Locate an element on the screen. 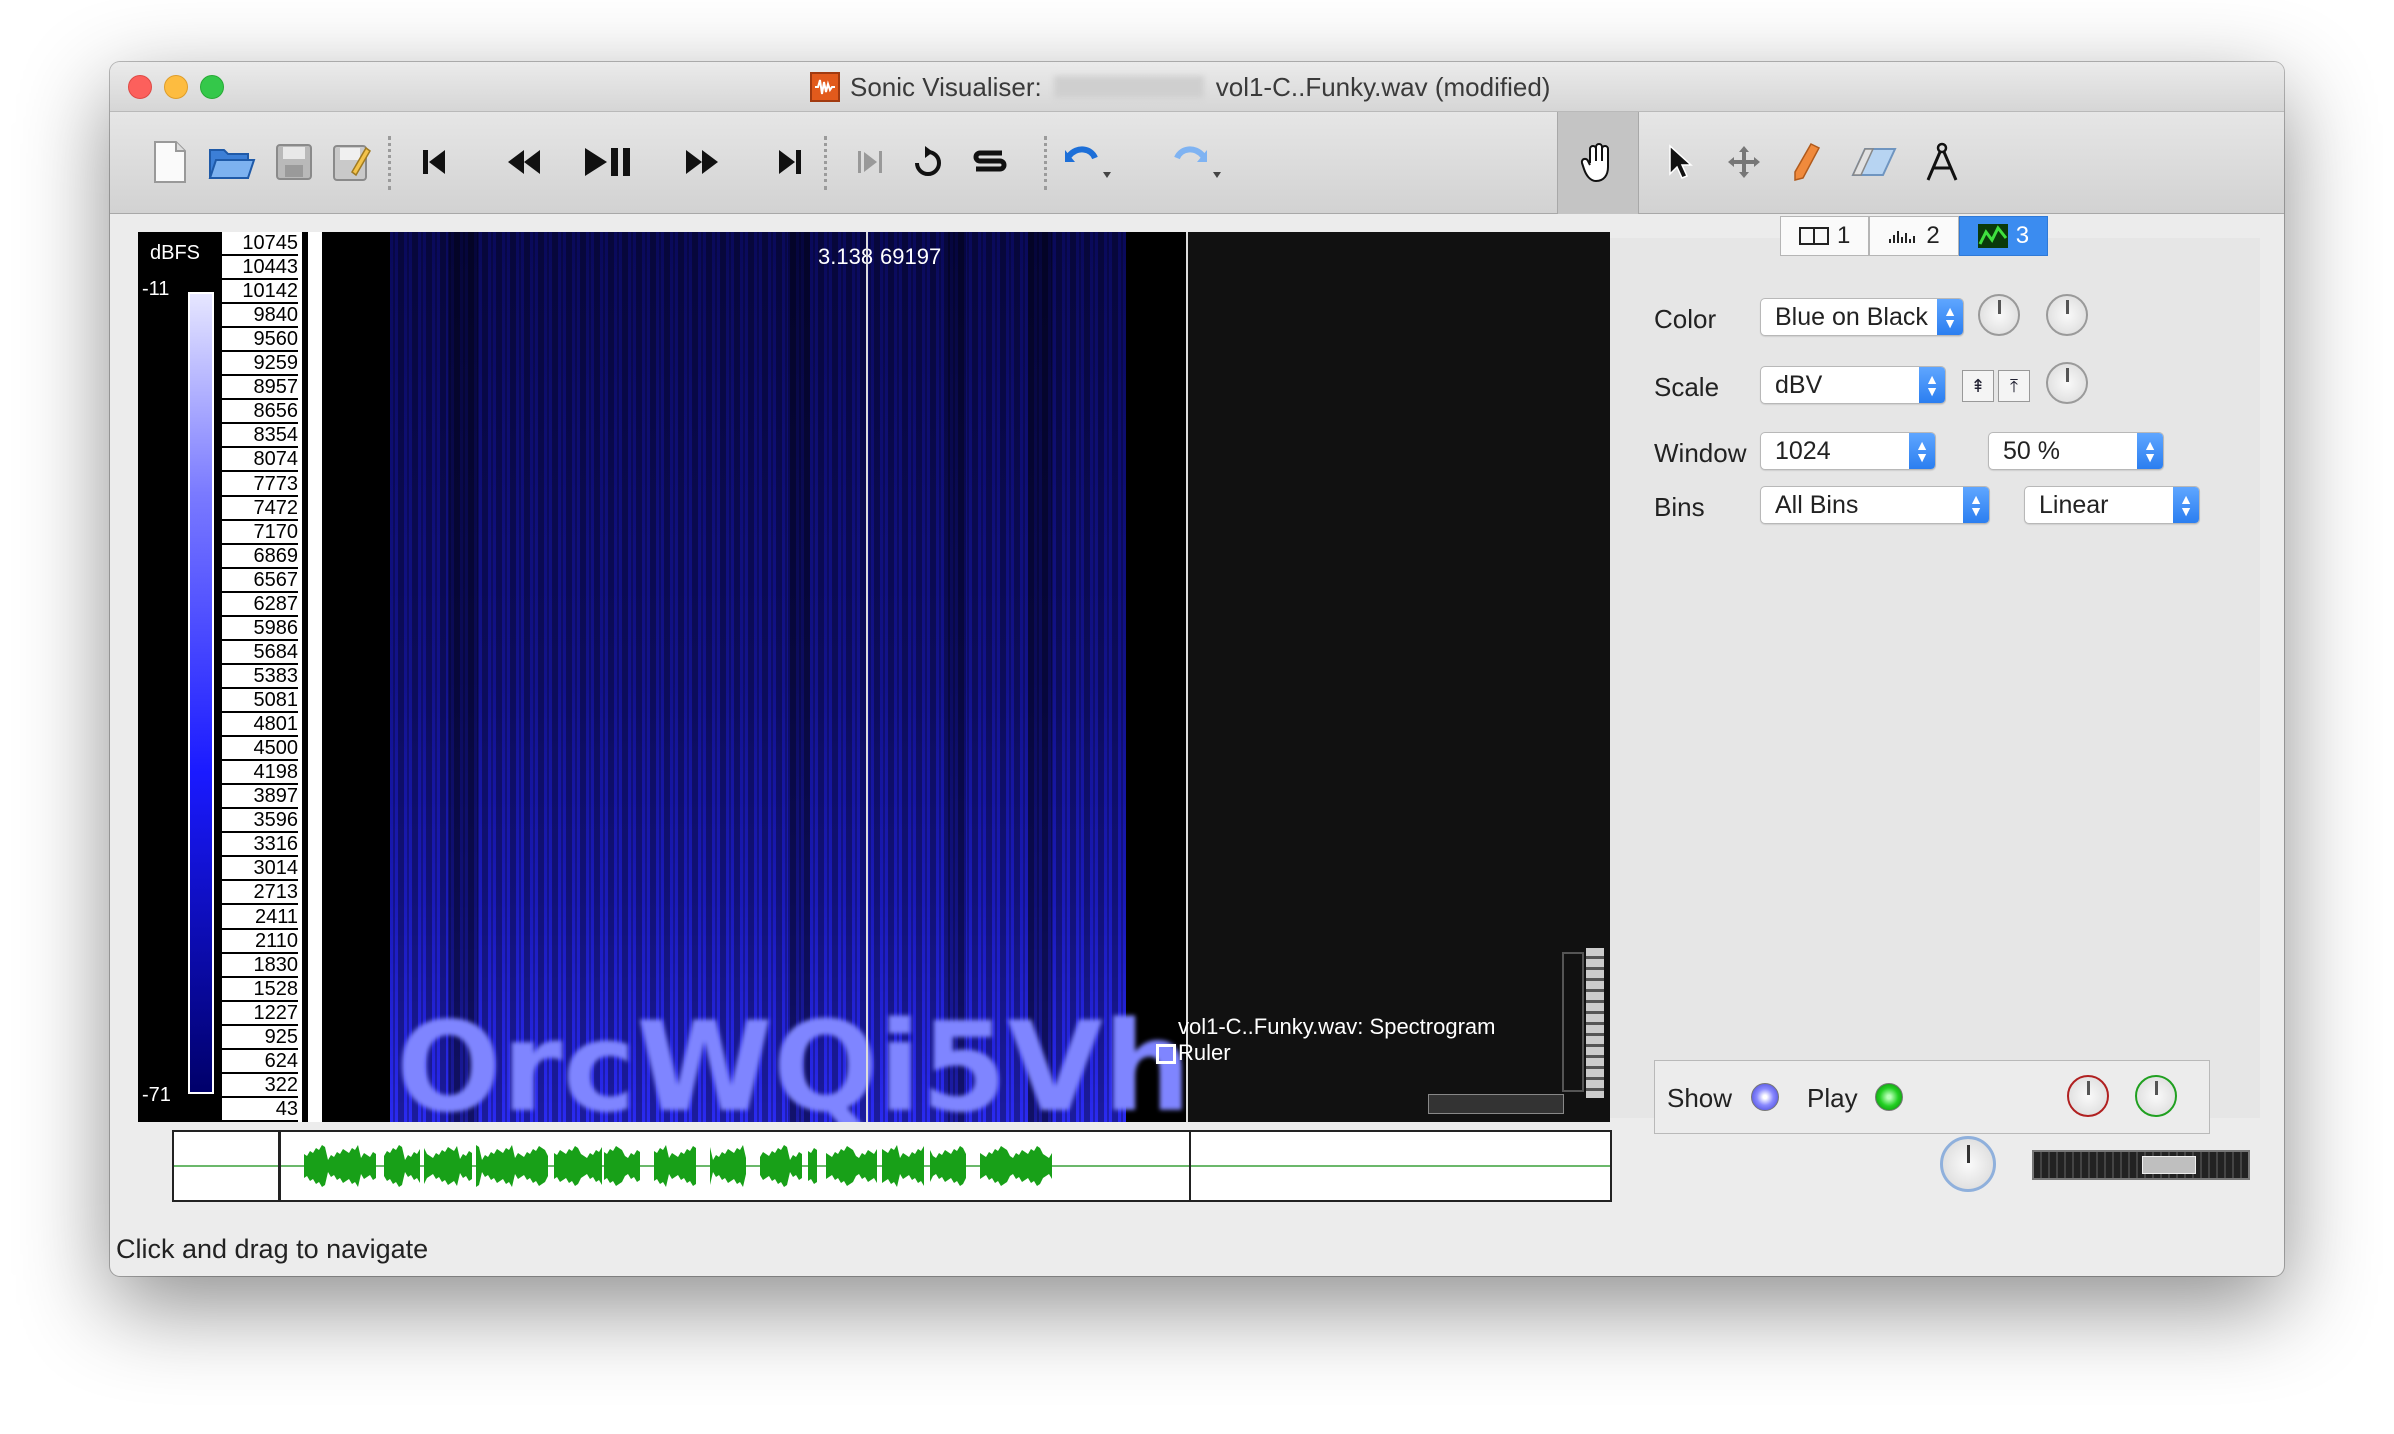  normalize-visible-icon: ⤒ is located at coordinates (2014, 386).